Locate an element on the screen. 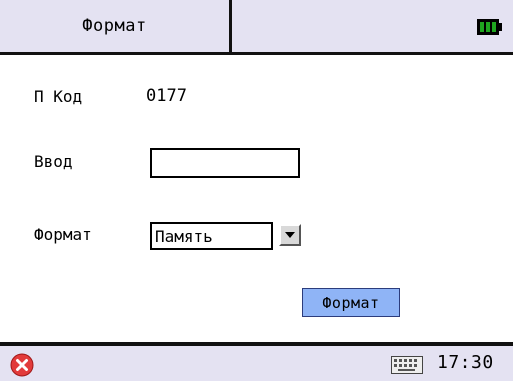 This screenshot has height=381, width=513. close-icon is located at coordinates (22, 365).